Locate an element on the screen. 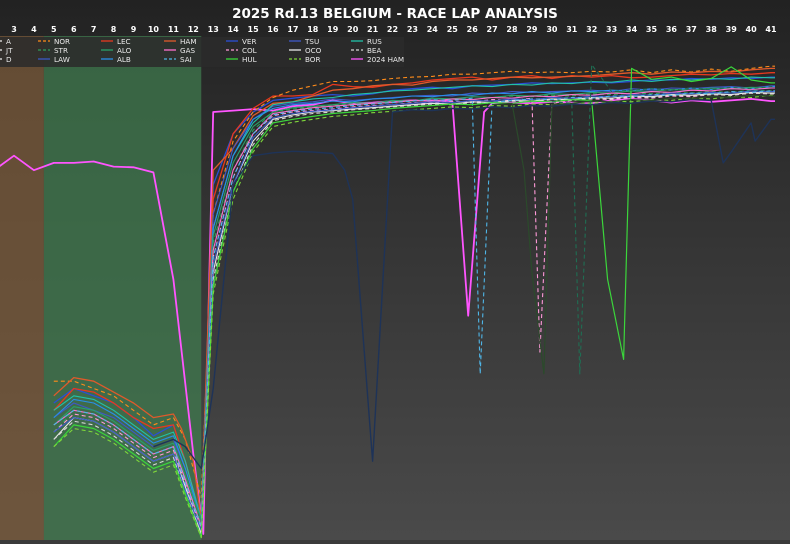  x-tick-label: 33 is located at coordinates (611, 29).